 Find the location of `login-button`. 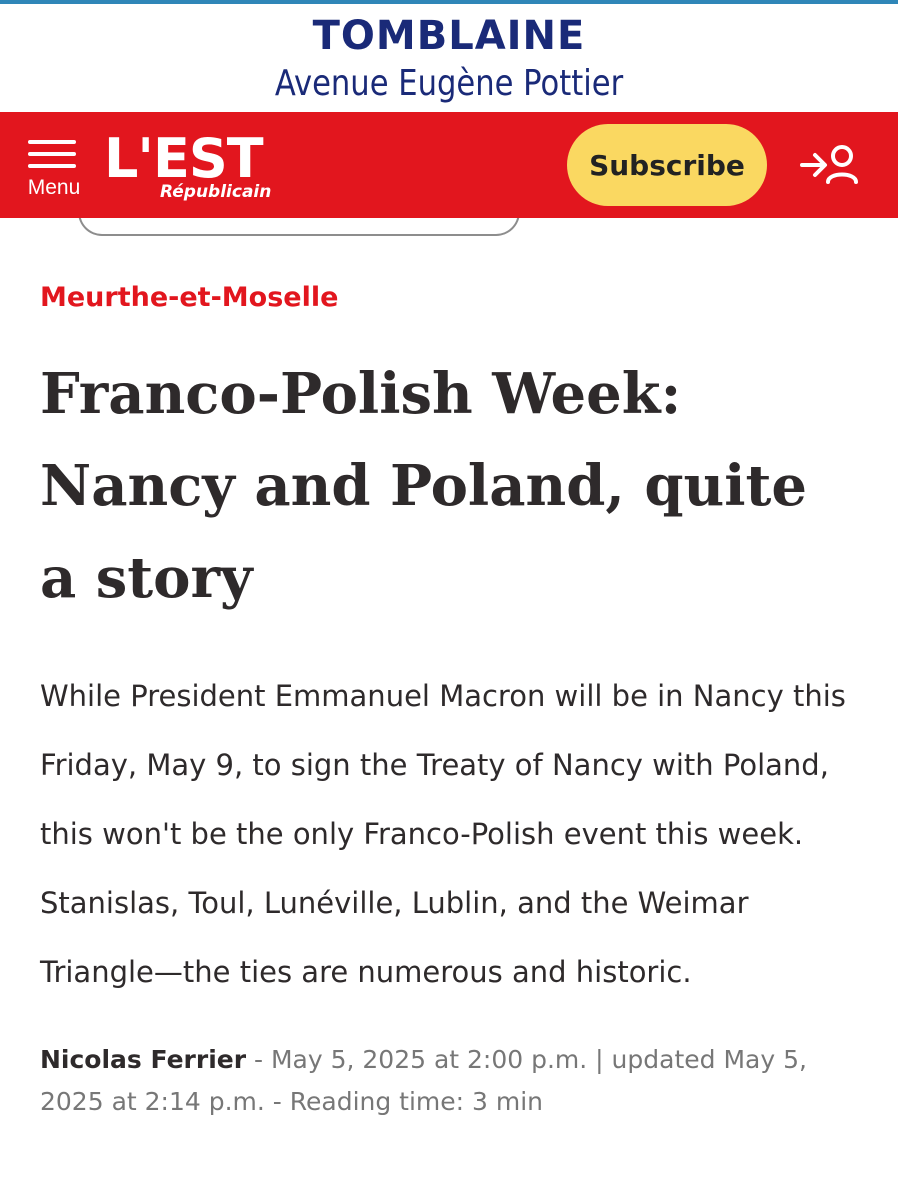

login-button is located at coordinates (831, 165).